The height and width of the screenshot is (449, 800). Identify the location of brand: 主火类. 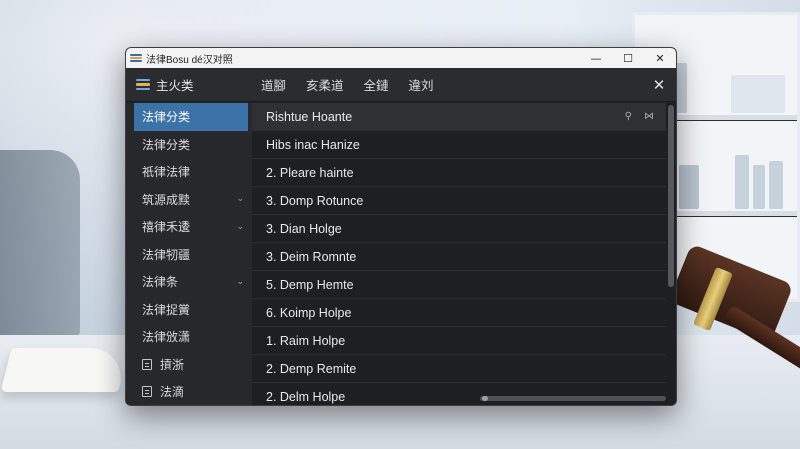
(188, 84).